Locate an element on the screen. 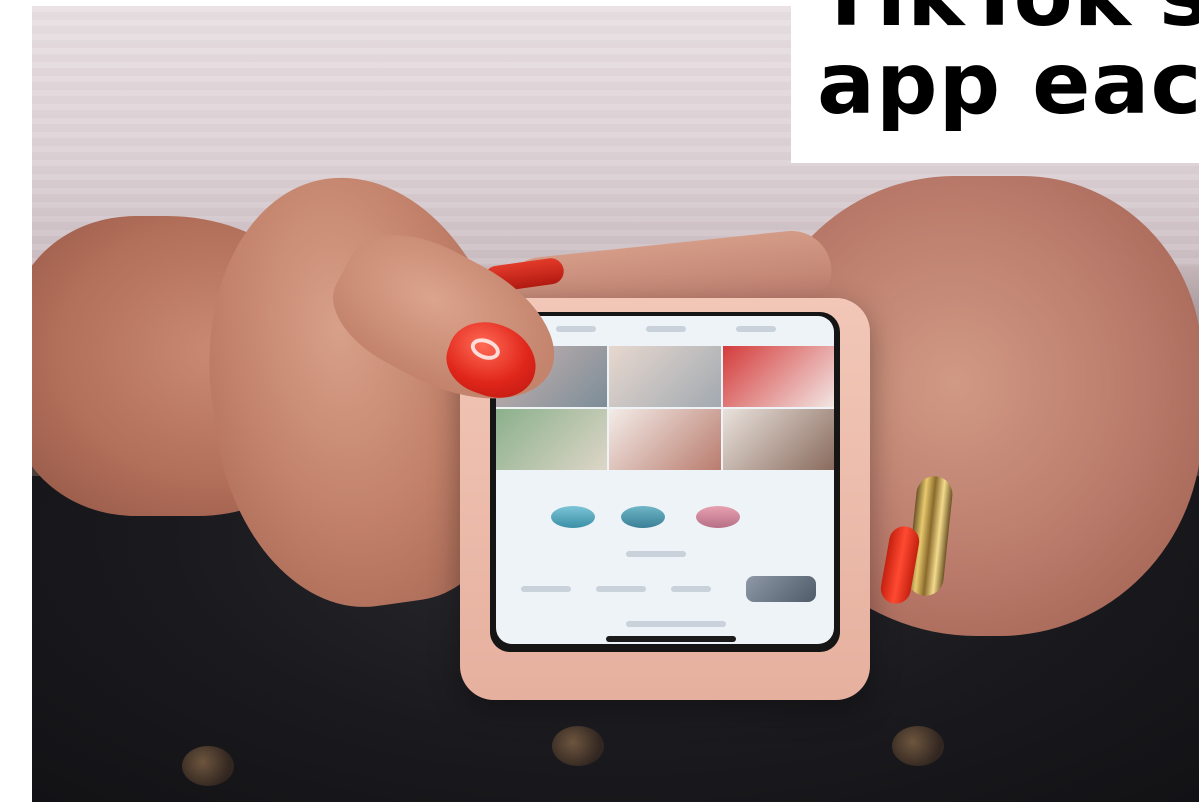 The height and width of the screenshot is (802, 1199). footer-bar is located at coordinates (676, 624).